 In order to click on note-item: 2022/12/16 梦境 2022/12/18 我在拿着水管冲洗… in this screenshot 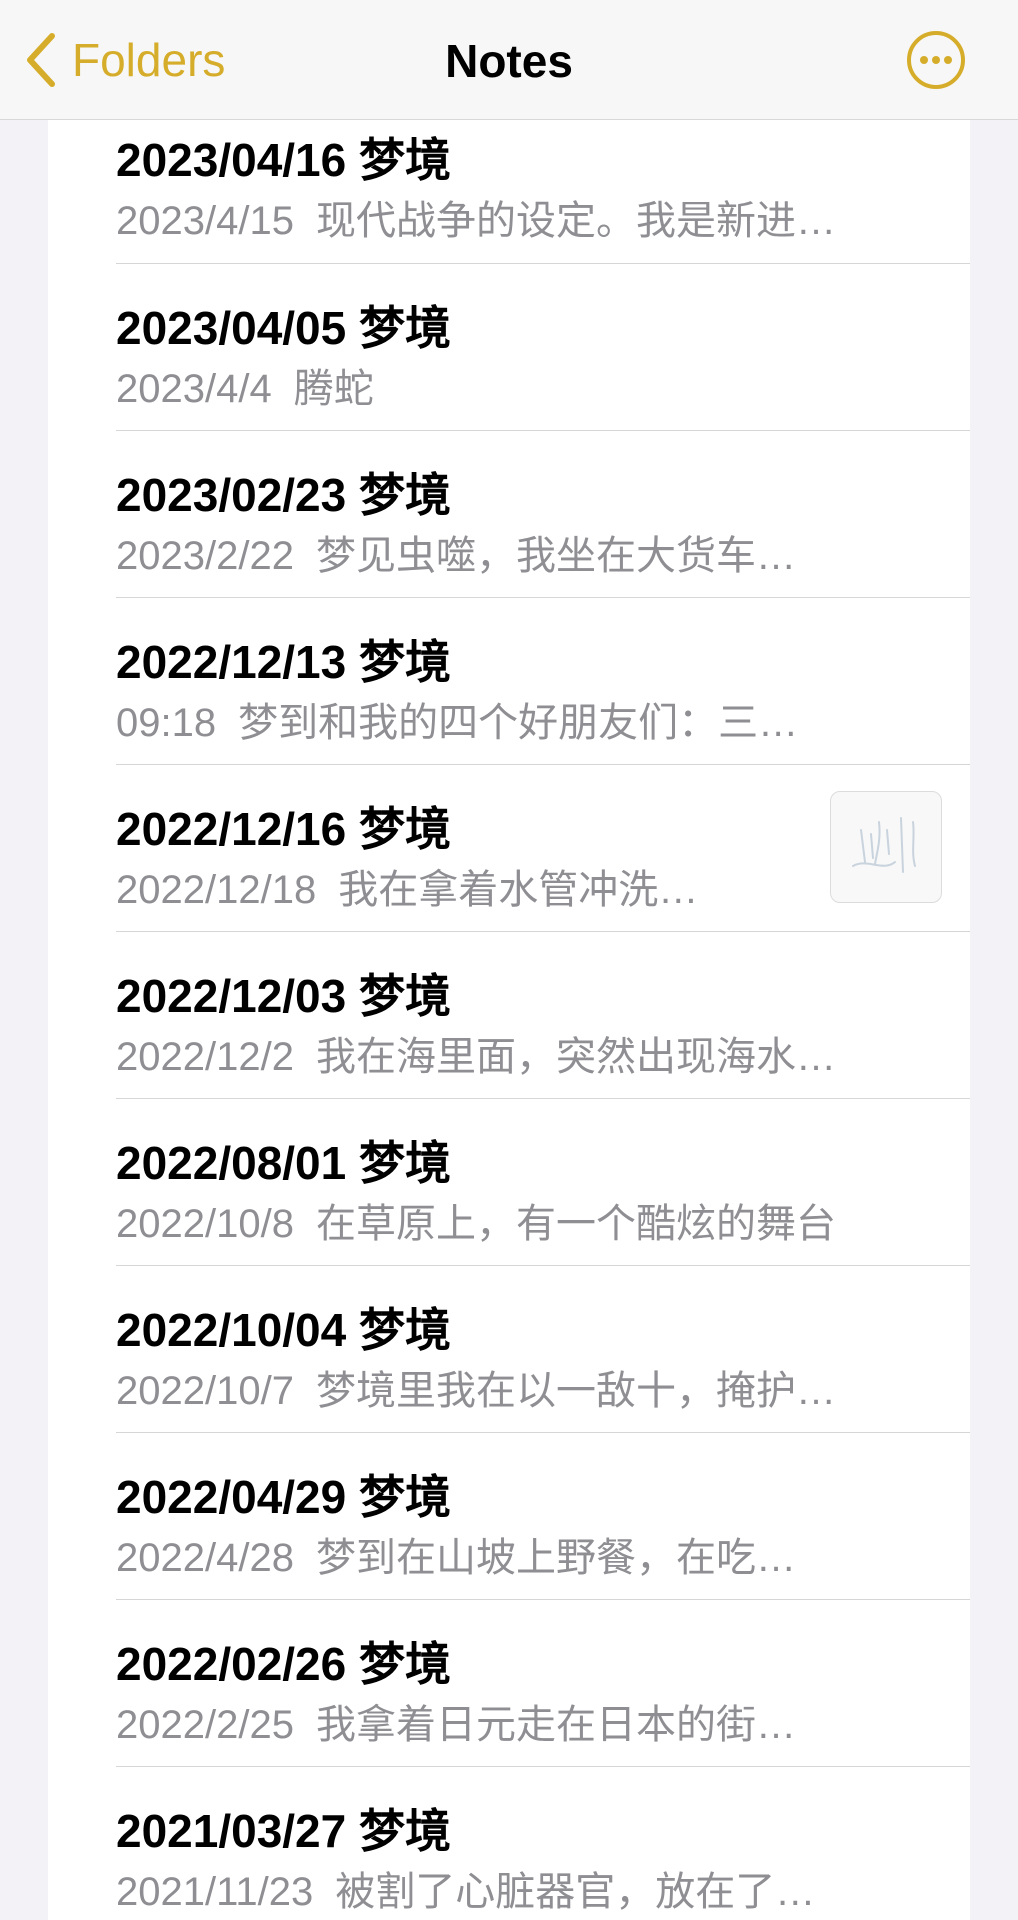, I will do `click(543, 848)`.